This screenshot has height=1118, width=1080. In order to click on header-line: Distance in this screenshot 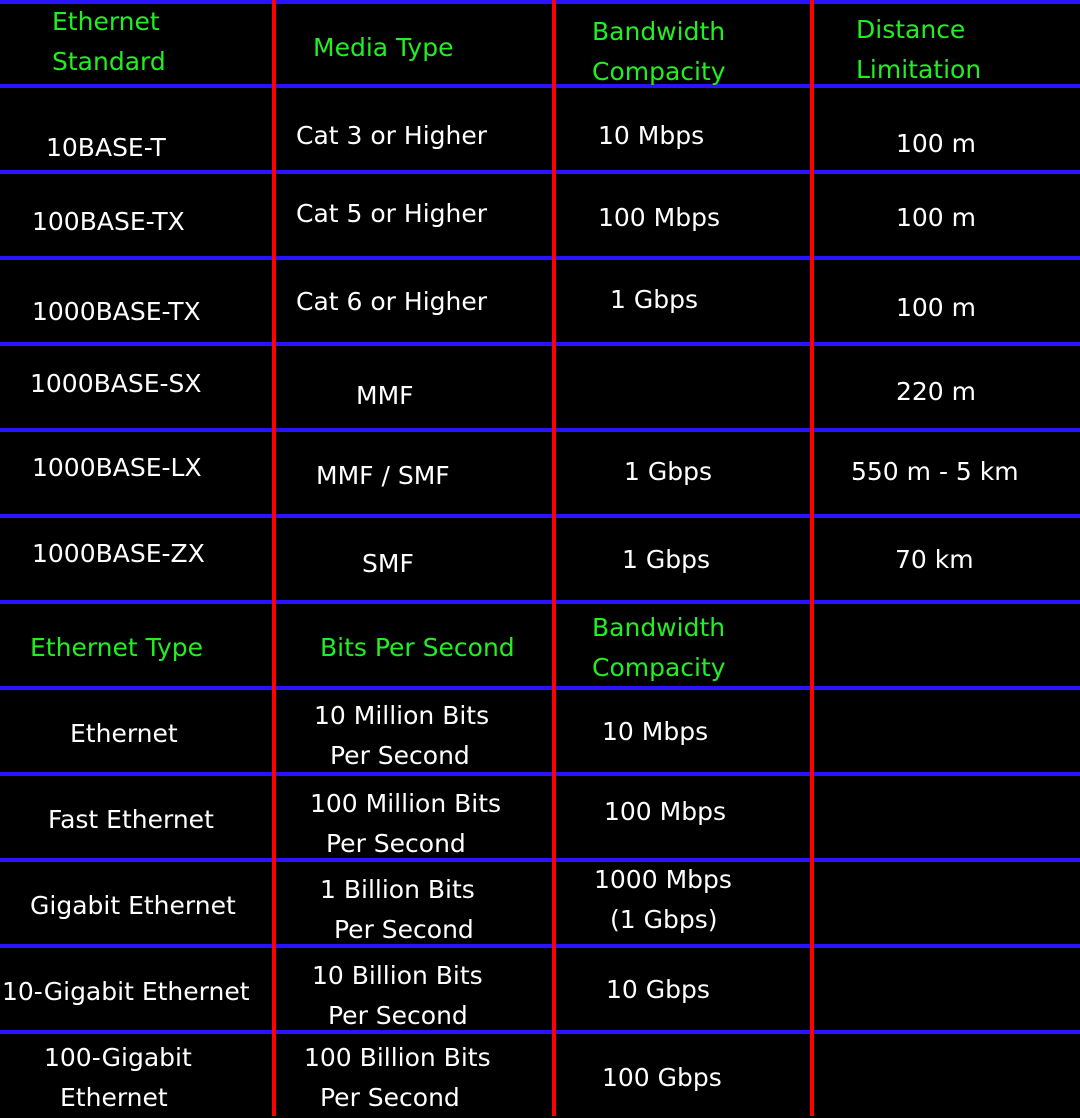, I will do `click(911, 29)`.